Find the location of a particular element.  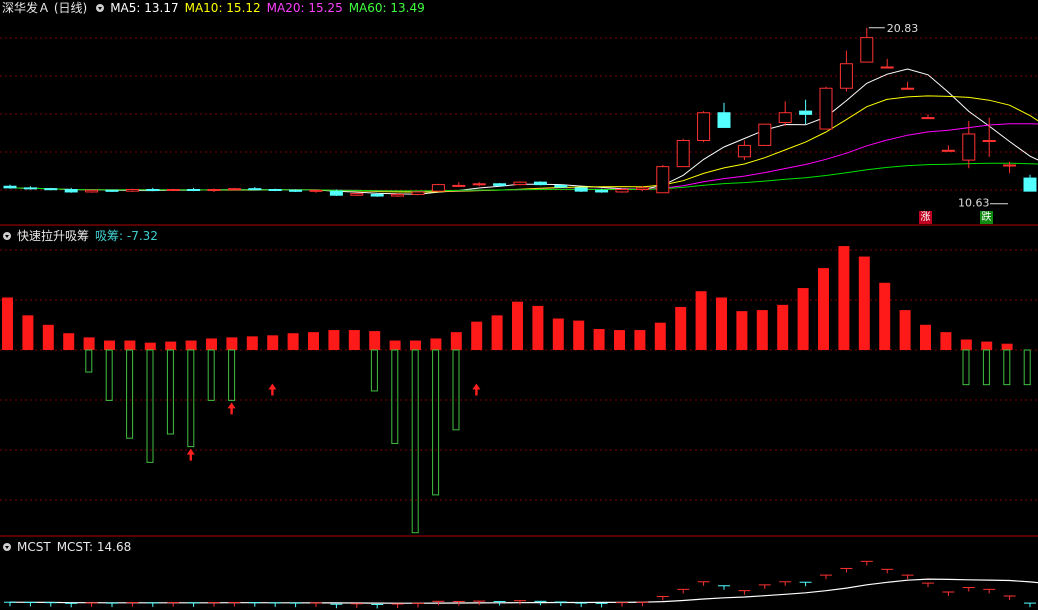

mcst-panel: MCST MCST: 14.68 is located at coordinates (519, 574).